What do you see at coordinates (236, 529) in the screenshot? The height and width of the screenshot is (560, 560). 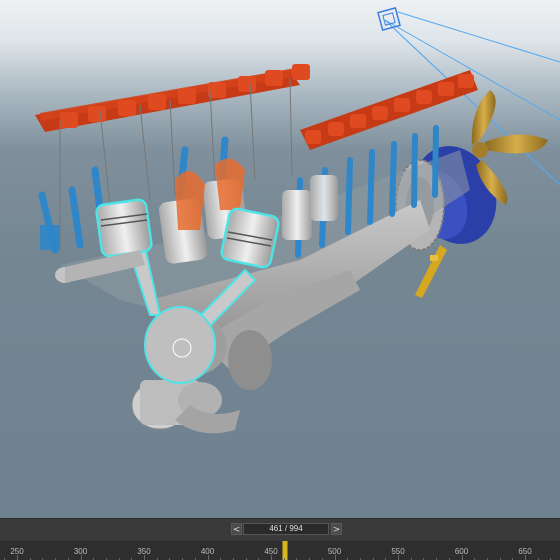 I see `previous-frame-button: <` at bounding box center [236, 529].